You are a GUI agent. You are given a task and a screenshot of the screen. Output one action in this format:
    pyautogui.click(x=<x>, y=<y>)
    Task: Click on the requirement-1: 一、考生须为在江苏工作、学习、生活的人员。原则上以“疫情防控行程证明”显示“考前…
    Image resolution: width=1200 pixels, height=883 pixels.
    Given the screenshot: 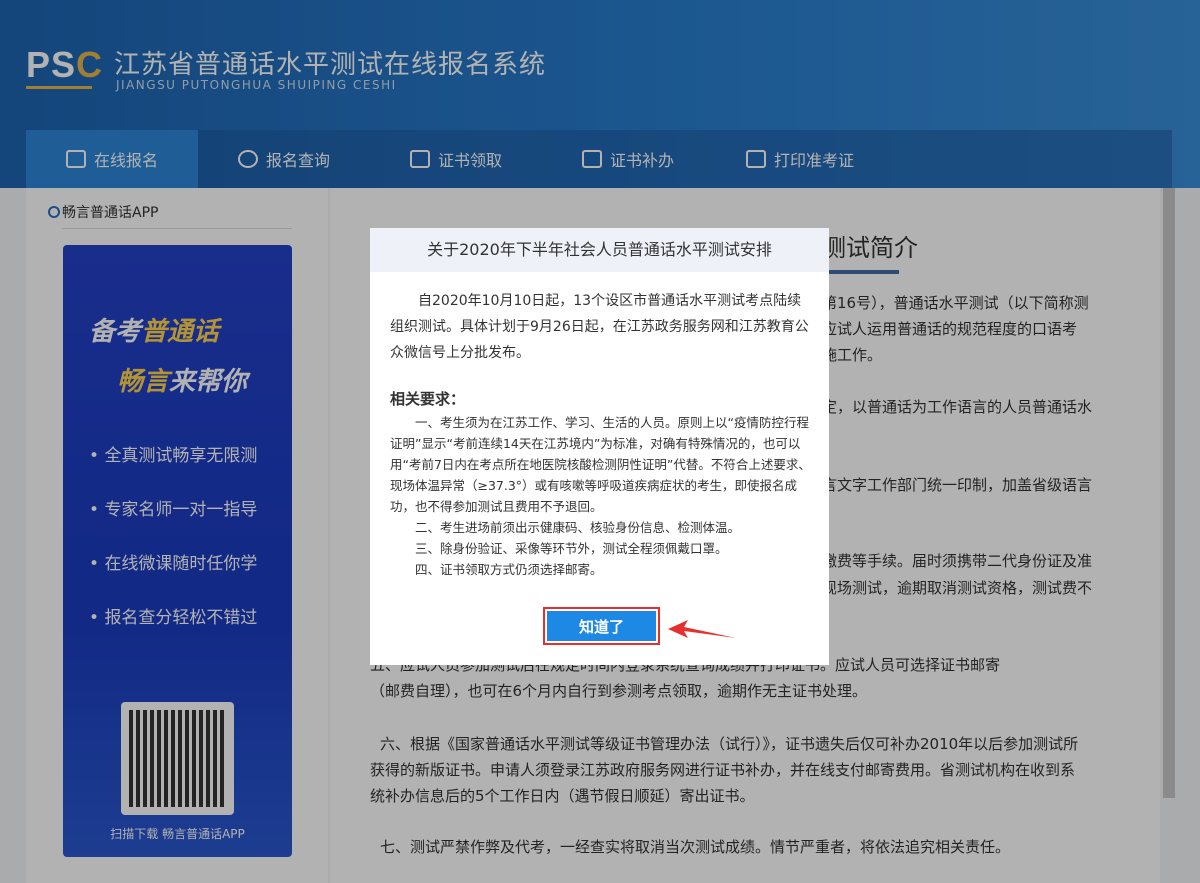 What is the action you would take?
    pyautogui.click(x=600, y=464)
    